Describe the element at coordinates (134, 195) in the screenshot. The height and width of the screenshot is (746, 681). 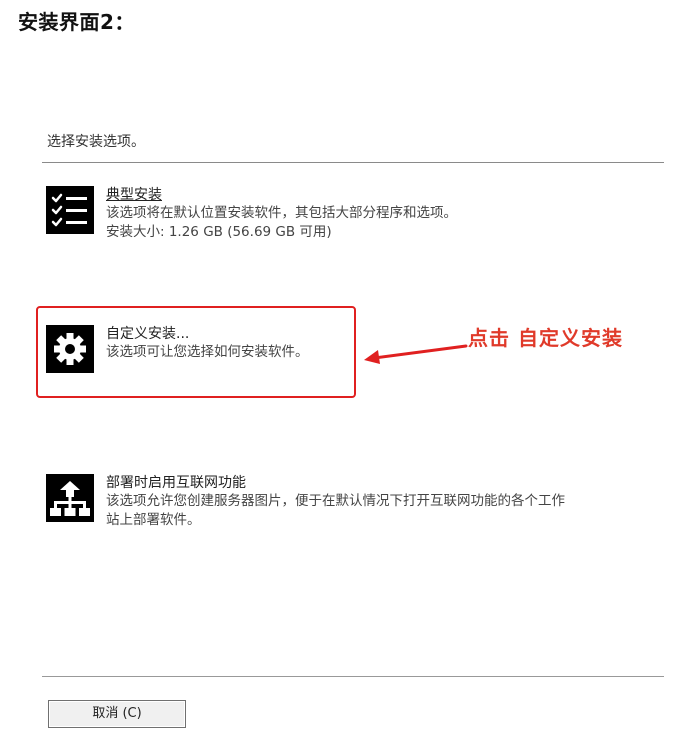
I see `option-title: 典型安装` at that location.